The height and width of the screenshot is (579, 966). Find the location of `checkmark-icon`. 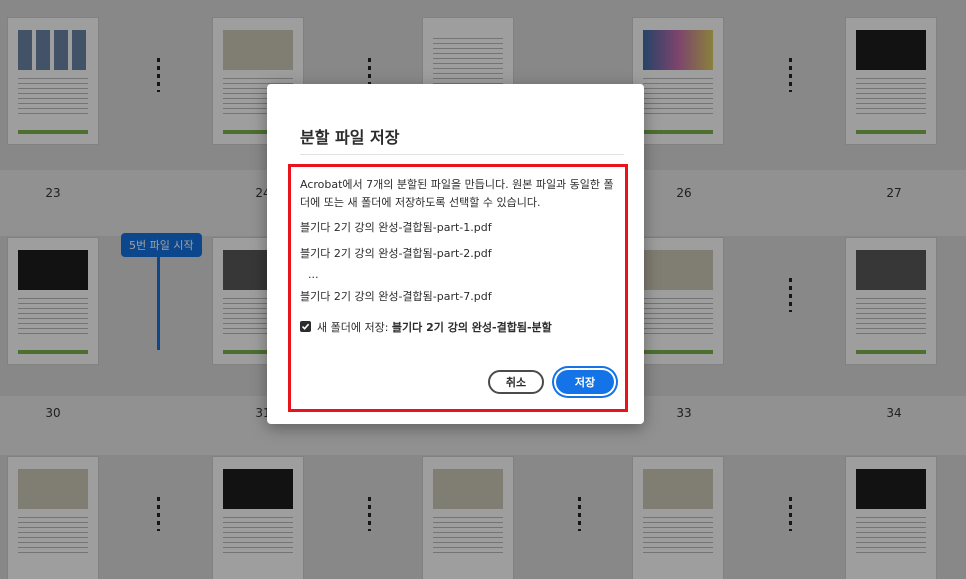

checkmark-icon is located at coordinates (305, 326).